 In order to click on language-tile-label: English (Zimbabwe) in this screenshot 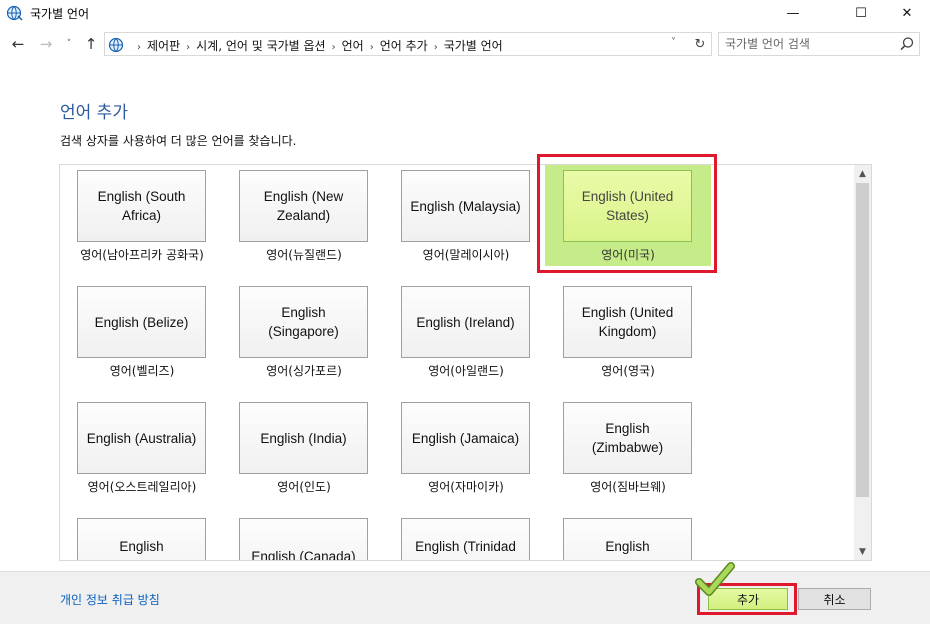, I will do `click(627, 438)`.